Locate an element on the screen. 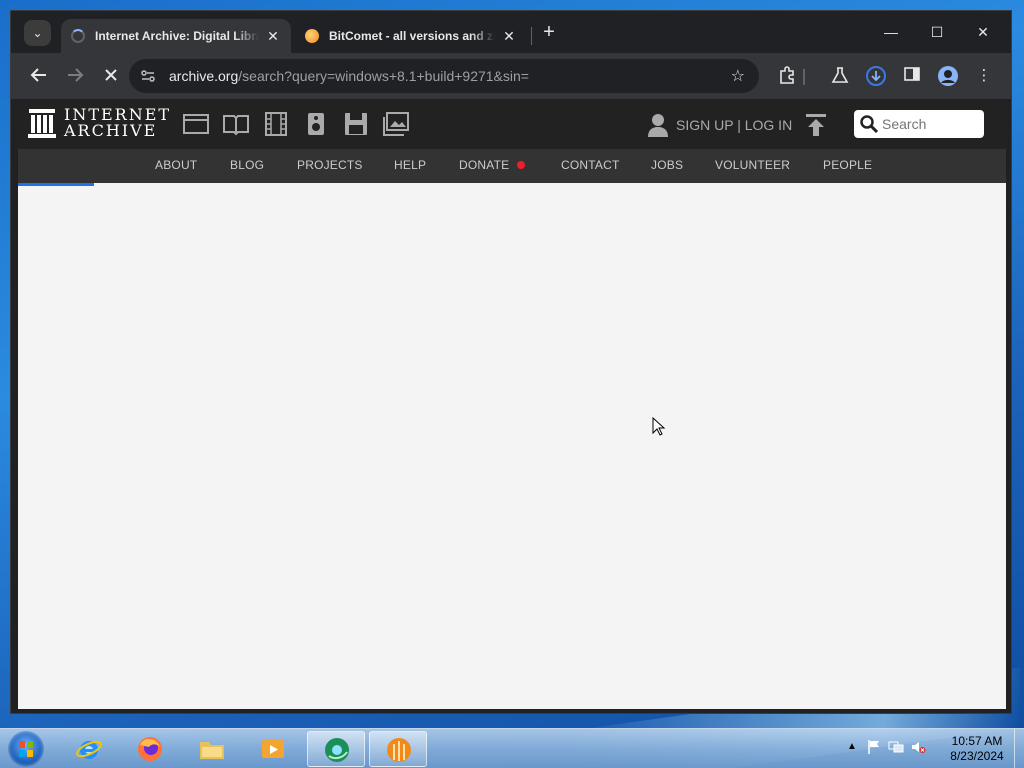 Image resolution: width=1024 pixels, height=768 pixels. texts-icon is located at coordinates (236, 124).